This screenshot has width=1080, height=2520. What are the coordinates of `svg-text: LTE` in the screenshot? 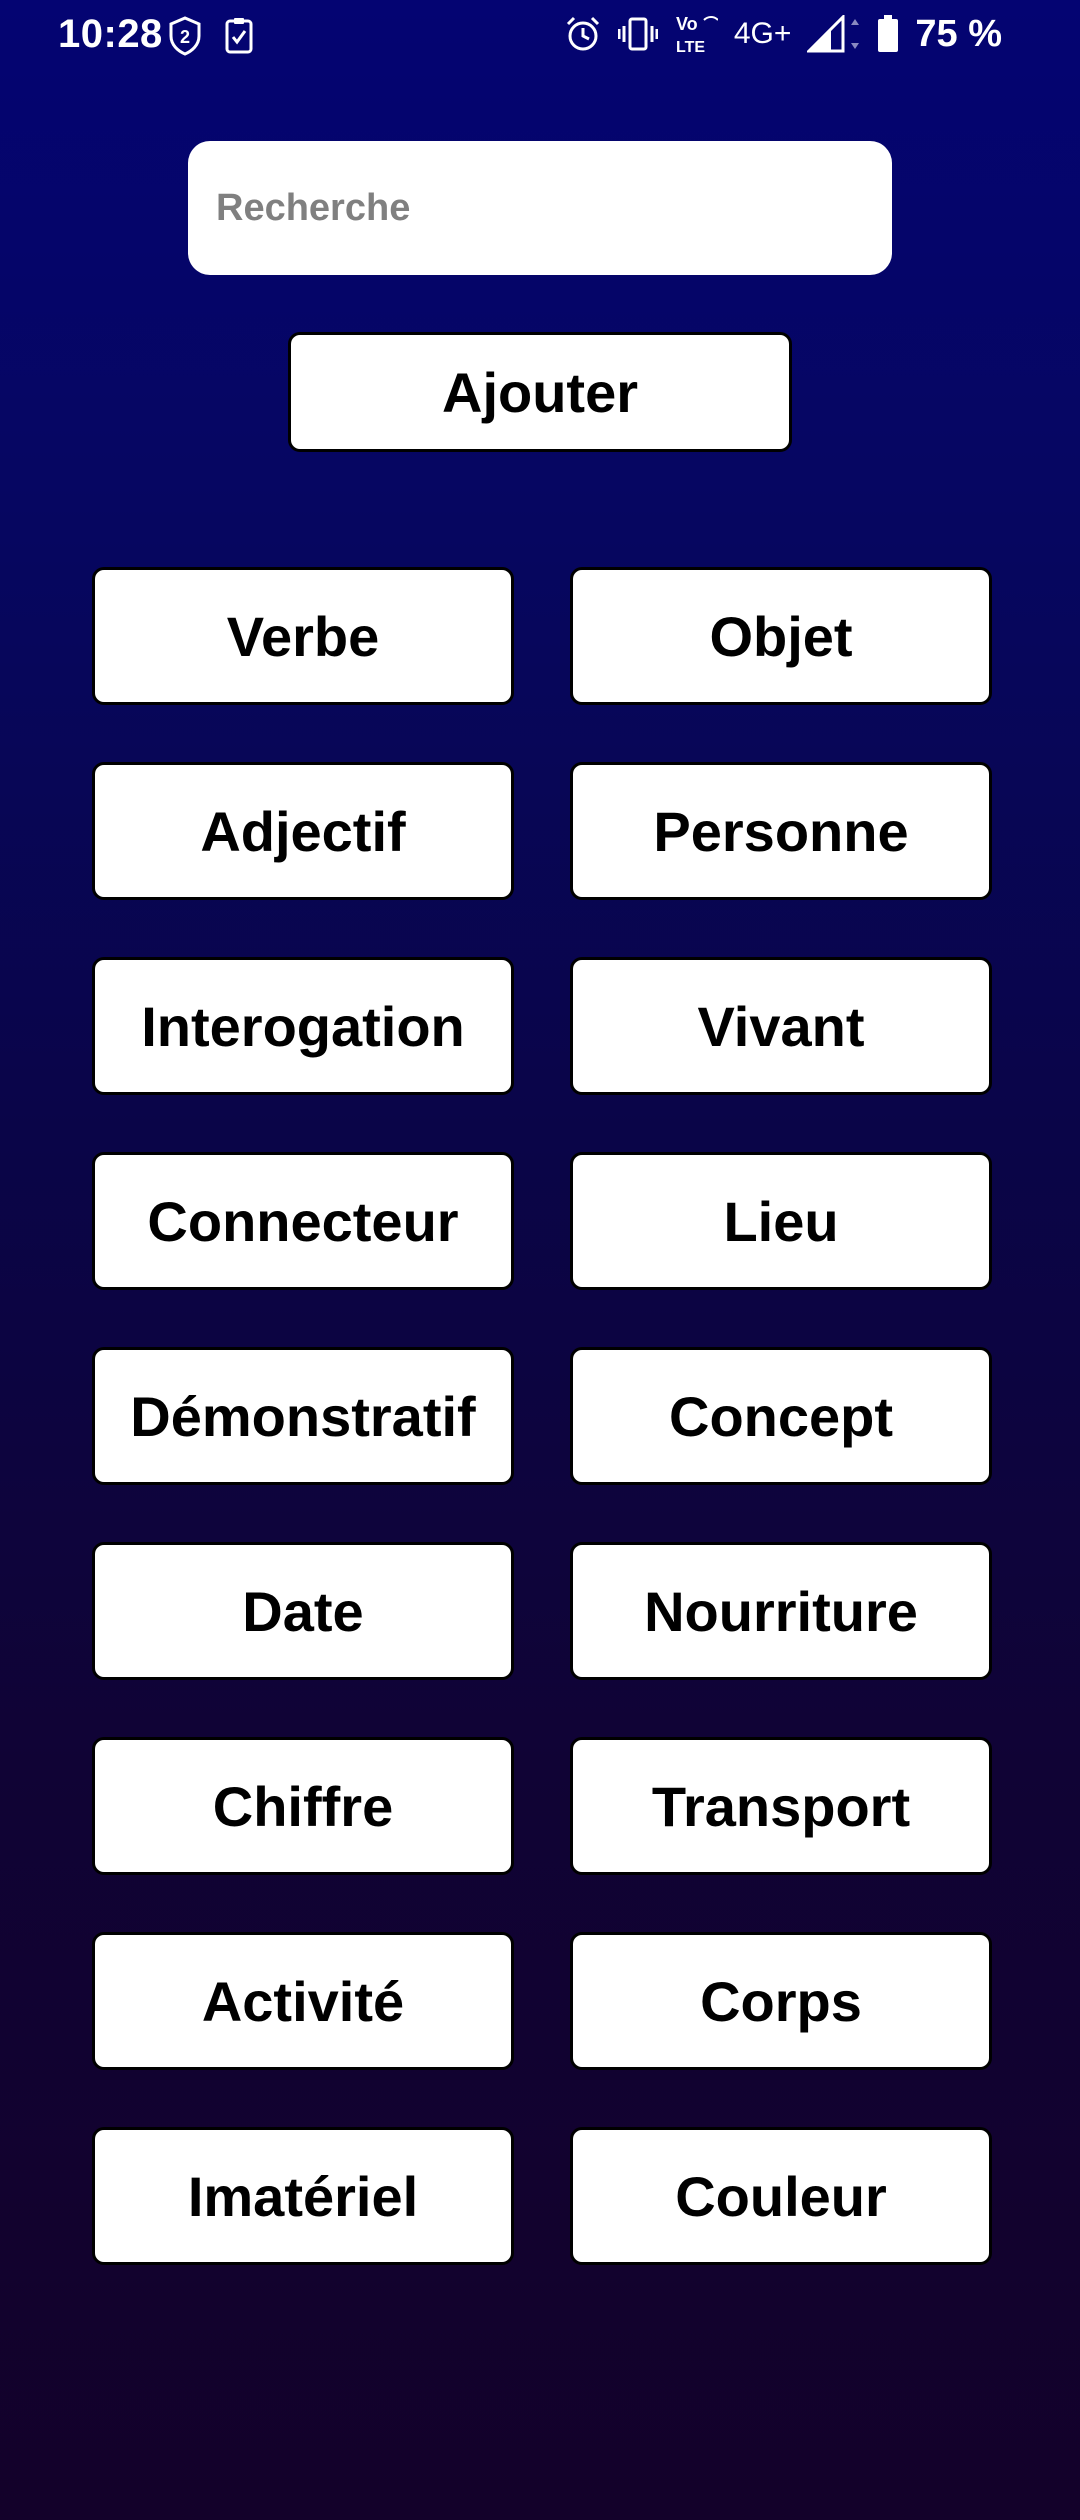 It's located at (690, 47).